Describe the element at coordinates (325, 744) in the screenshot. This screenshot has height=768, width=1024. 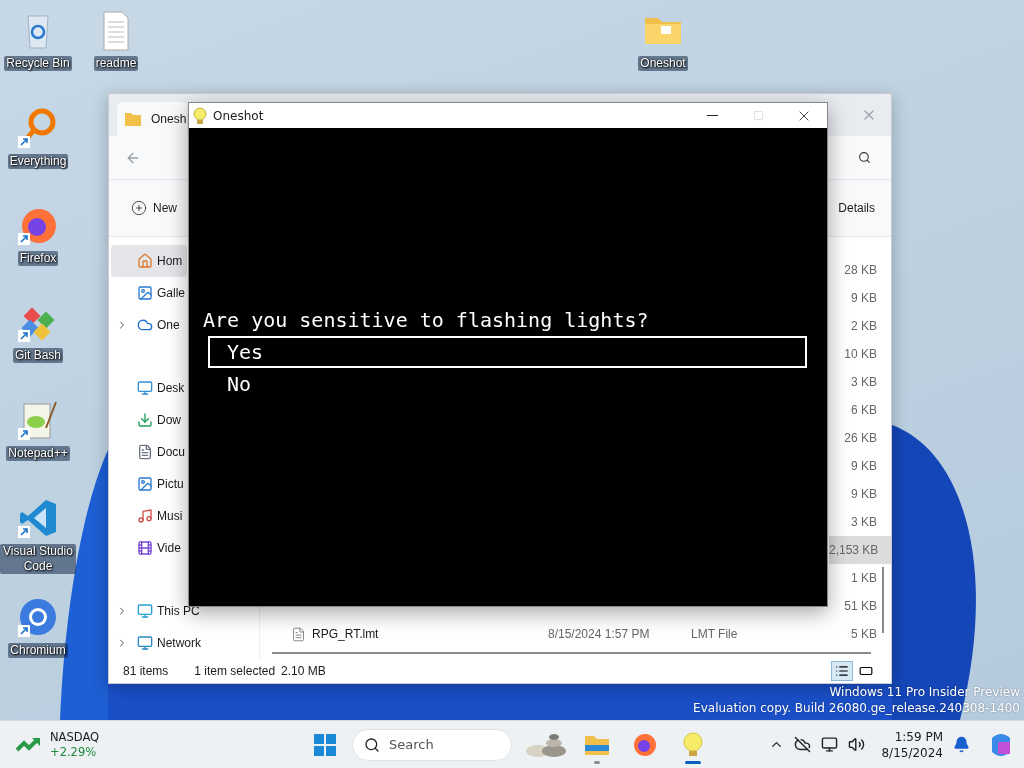
I see `windows-logo-icon` at that location.